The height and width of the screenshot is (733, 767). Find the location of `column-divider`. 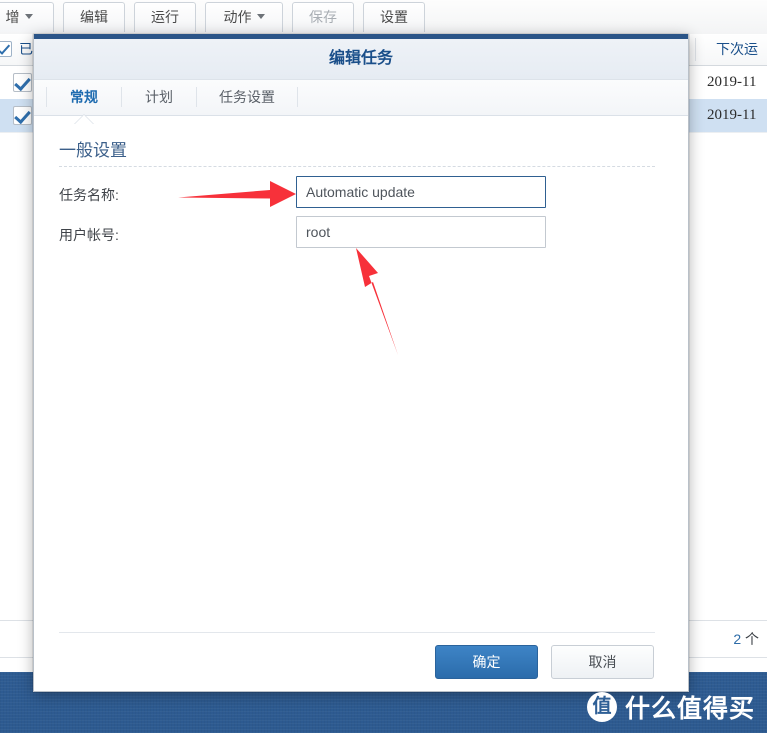

column-divider is located at coordinates (695, 49).